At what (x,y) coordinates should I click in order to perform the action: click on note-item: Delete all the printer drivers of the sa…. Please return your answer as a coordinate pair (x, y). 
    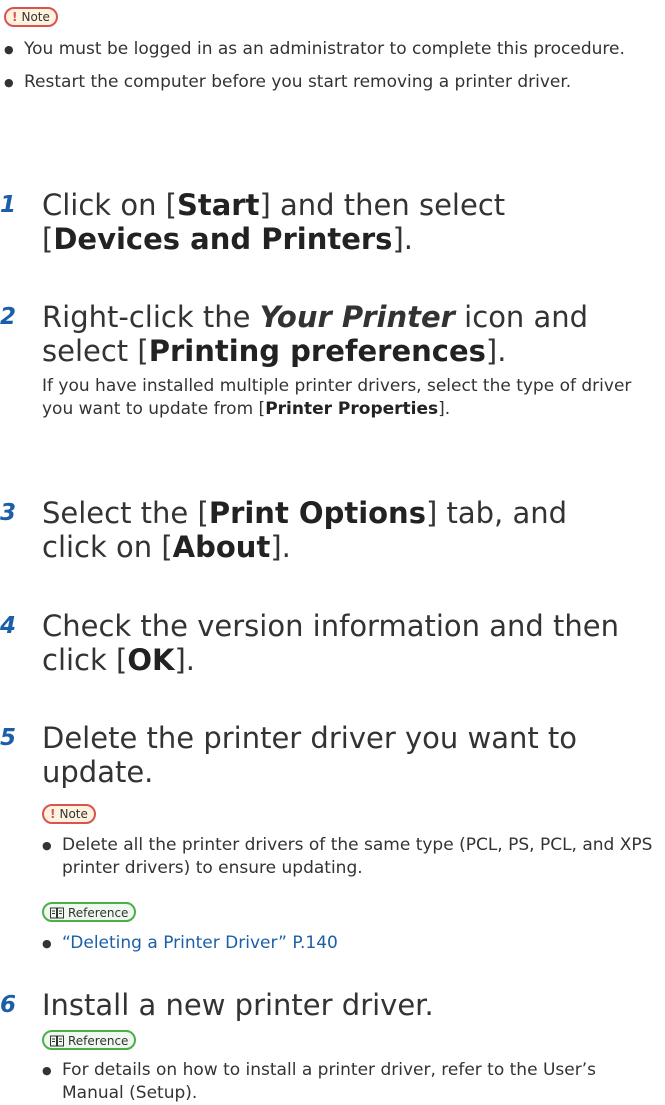
    Looking at the image, I should click on (349, 857).